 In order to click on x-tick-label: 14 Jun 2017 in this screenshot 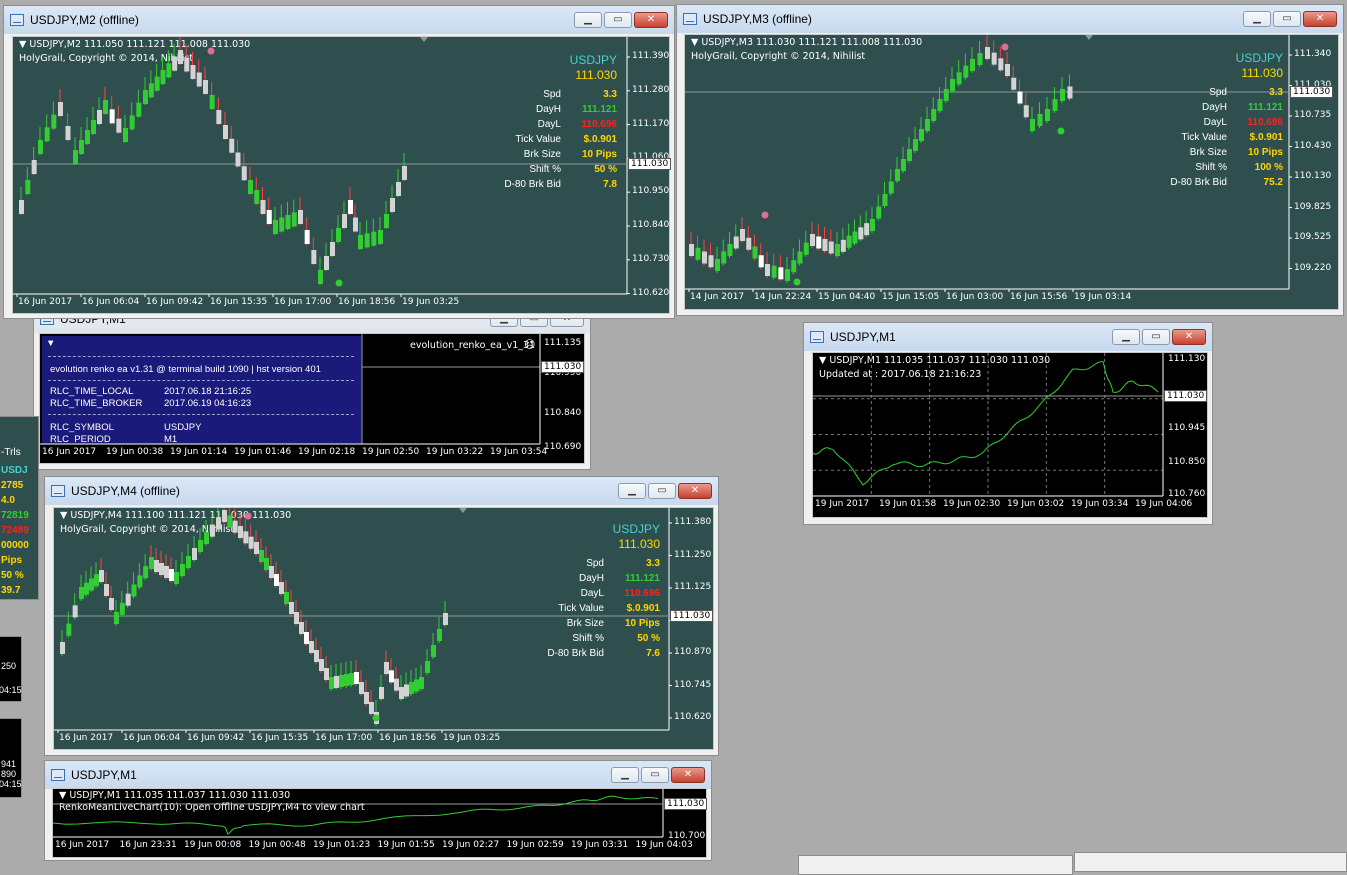, I will do `click(717, 297)`.